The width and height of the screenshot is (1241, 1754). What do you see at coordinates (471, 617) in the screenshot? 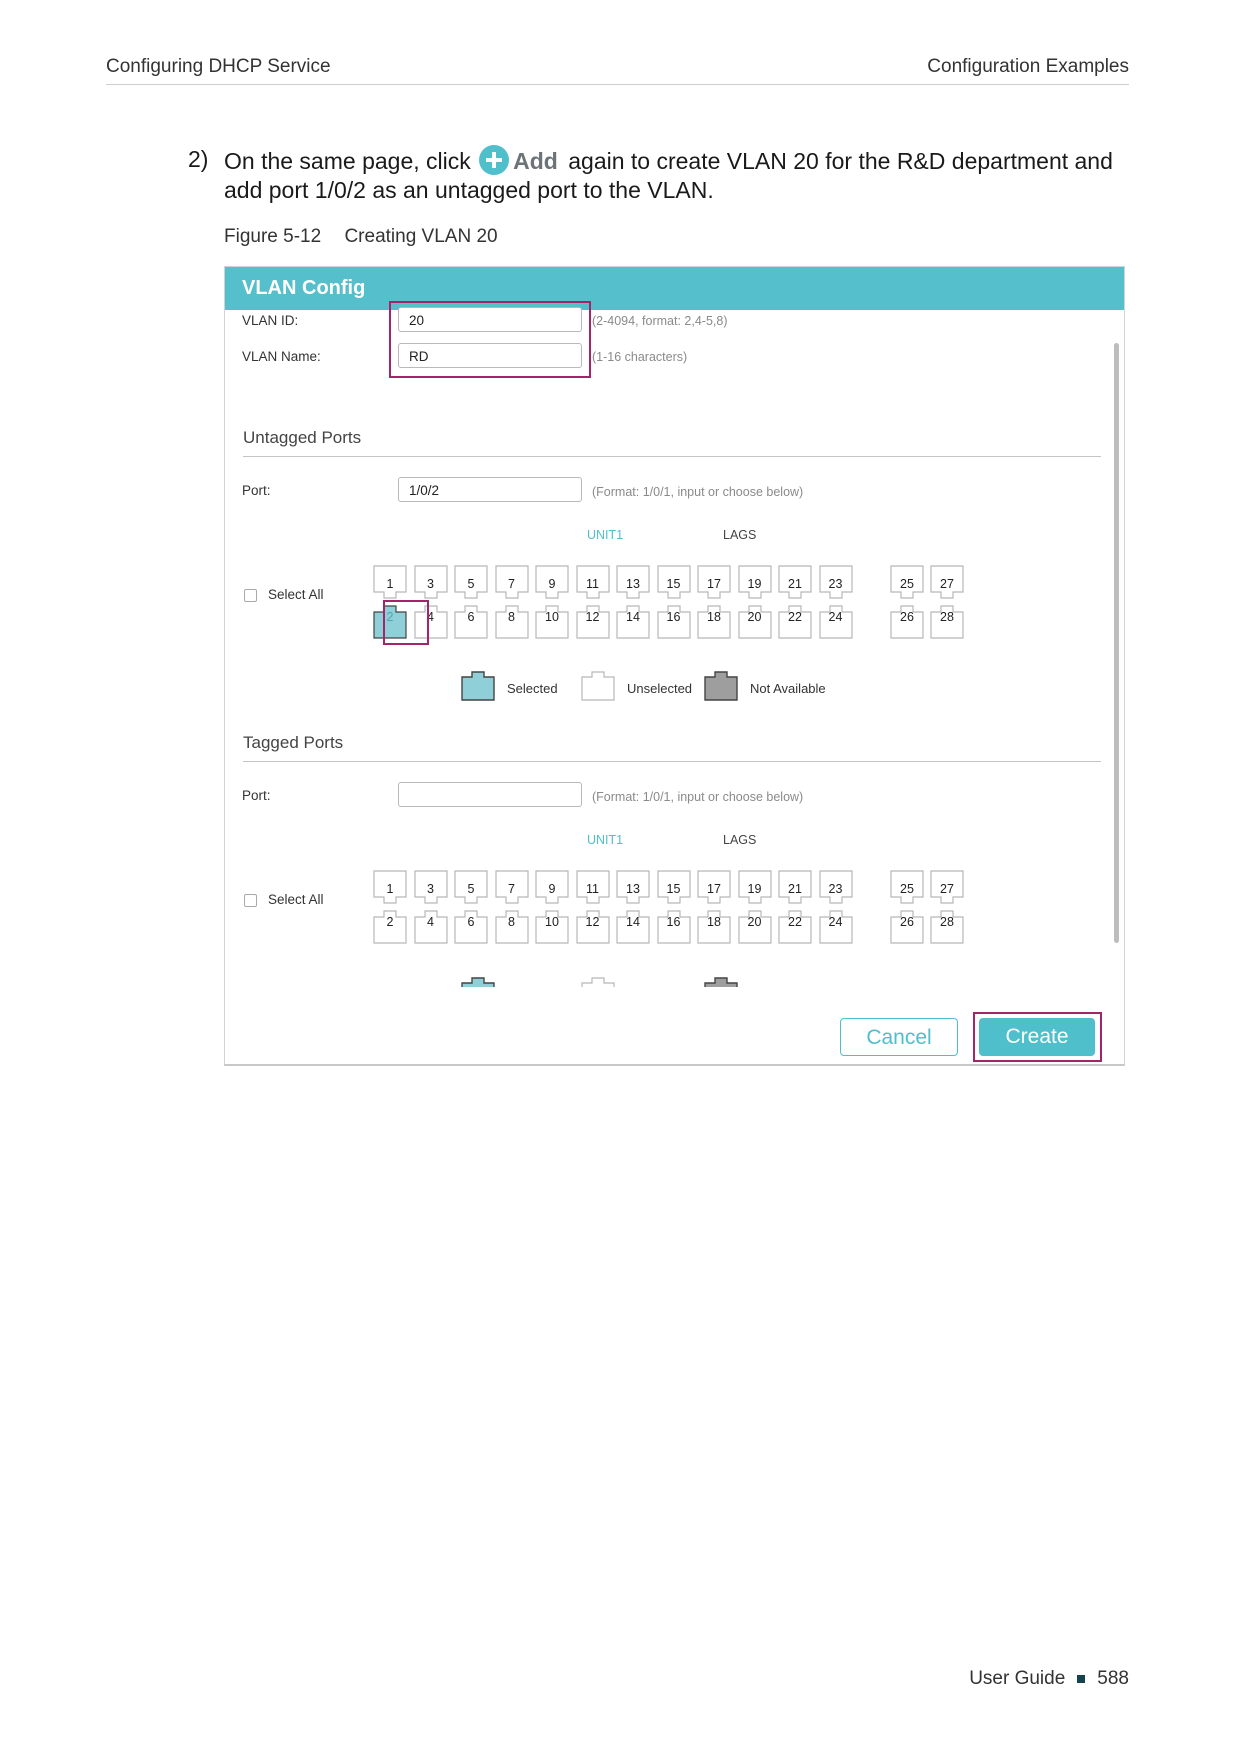
I see `port-number: 6` at bounding box center [471, 617].